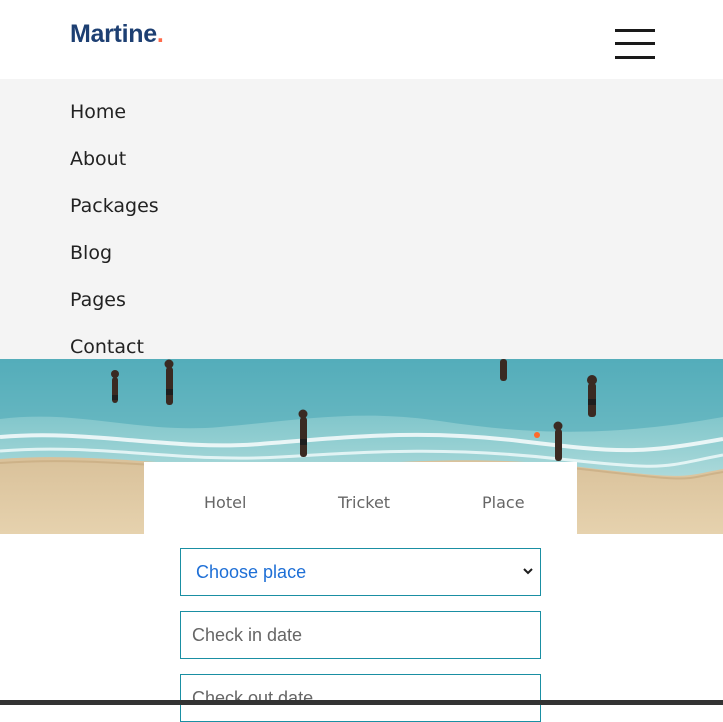 This screenshot has height=722, width=723. Describe the element at coordinates (360, 635) in the screenshot. I see `check-in-date-field: Check in date` at that location.